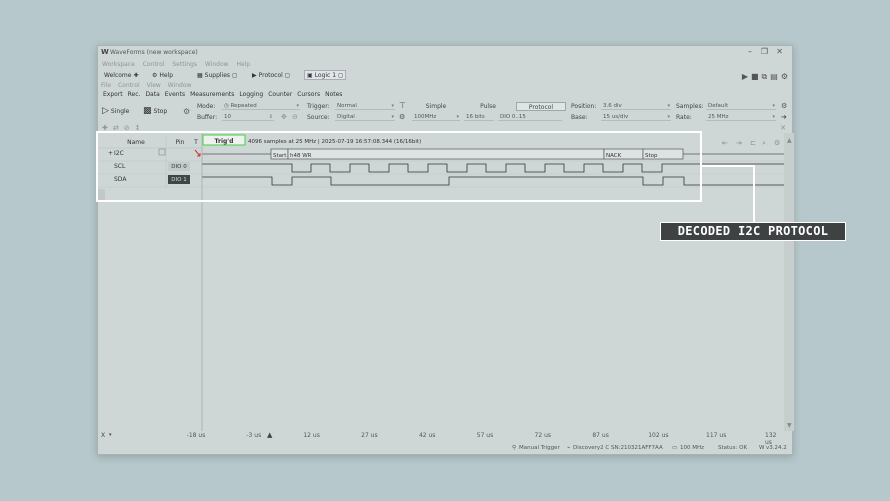 This screenshot has width=890, height=501. Describe the element at coordinates (280, 156) in the screenshot. I see `decode-start: Start` at that location.